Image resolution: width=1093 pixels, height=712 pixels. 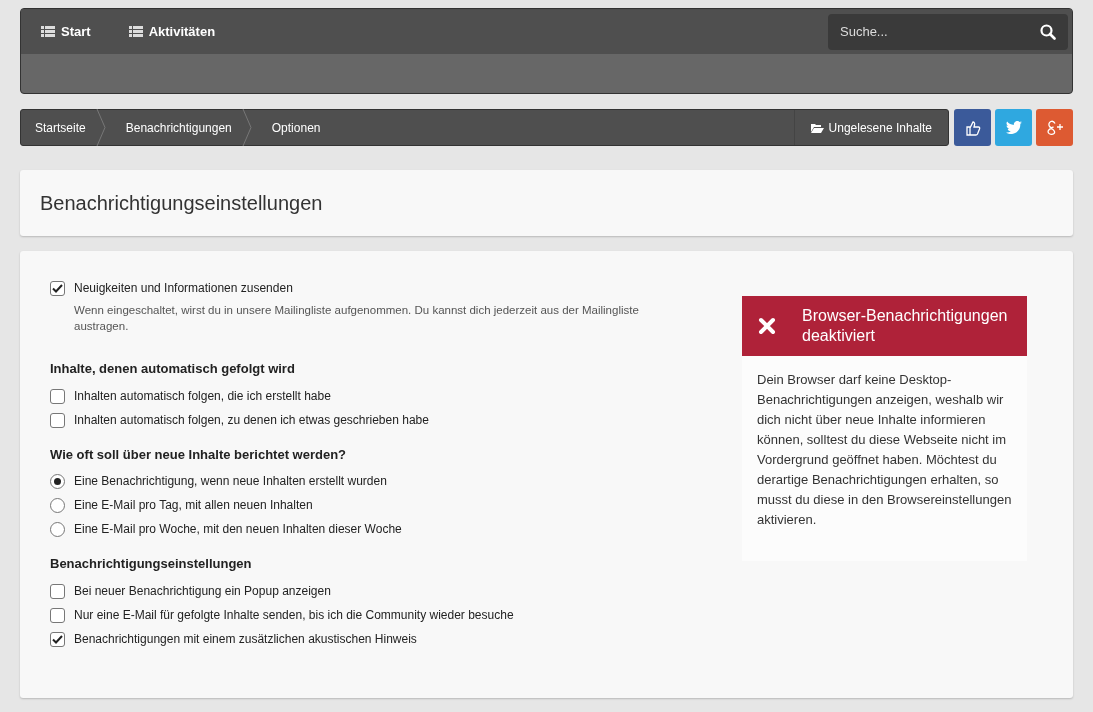 What do you see at coordinates (173, 369) in the screenshot?
I see `section-heading: Inhalte, denen automatisch gefolgt wird` at bounding box center [173, 369].